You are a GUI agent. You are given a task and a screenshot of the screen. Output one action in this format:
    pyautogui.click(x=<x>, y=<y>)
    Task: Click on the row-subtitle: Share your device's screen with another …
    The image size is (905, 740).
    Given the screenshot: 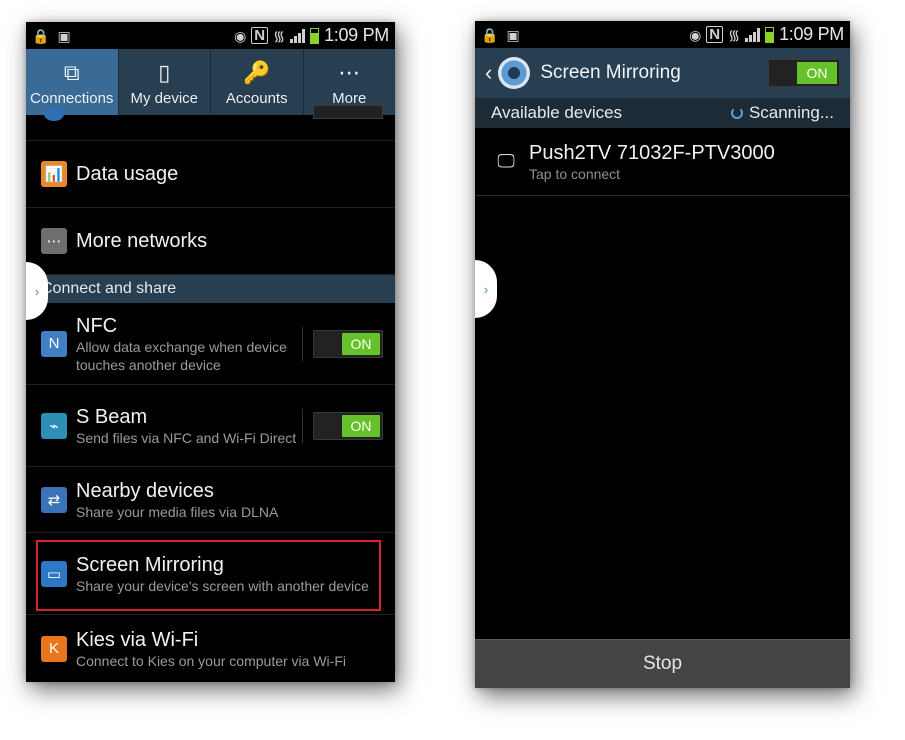 What is the action you would take?
    pyautogui.click(x=222, y=585)
    